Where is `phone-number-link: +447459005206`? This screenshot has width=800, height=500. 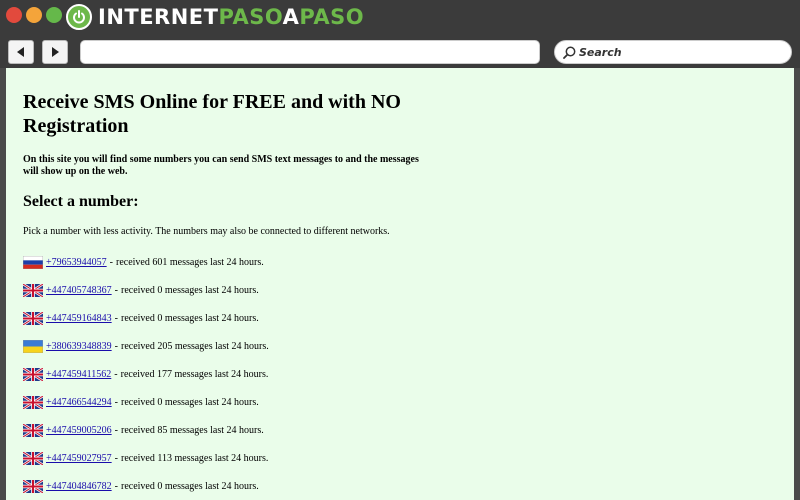
phone-number-link: +447459005206 is located at coordinates (79, 430).